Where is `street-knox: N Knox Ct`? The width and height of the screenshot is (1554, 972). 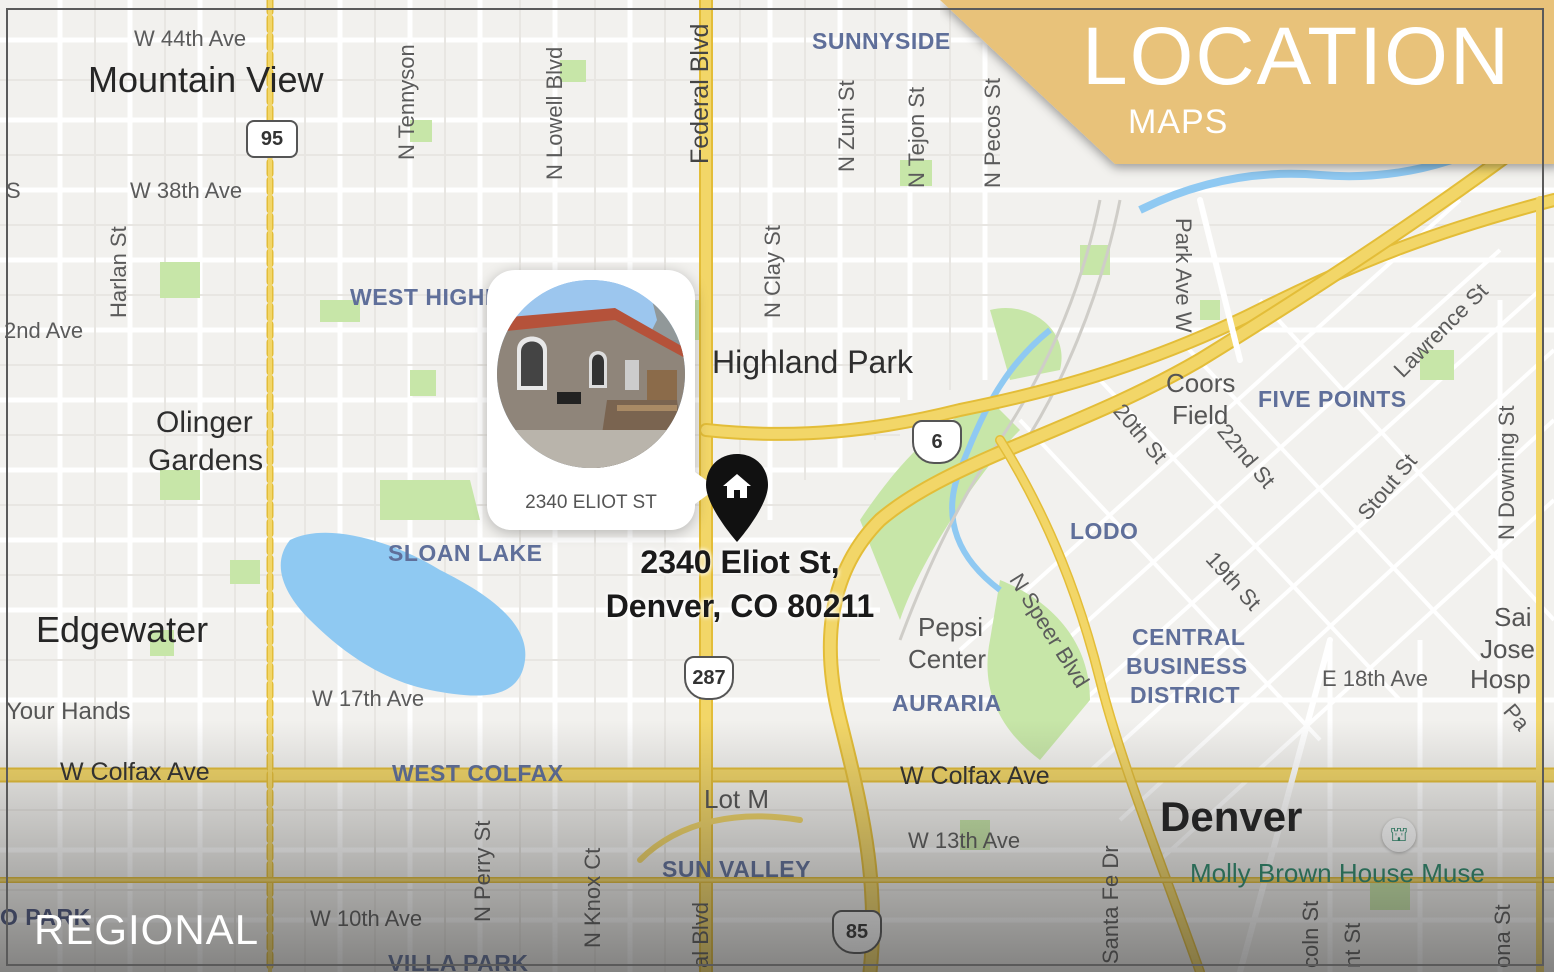
street-knox: N Knox Ct is located at coordinates (592, 897).